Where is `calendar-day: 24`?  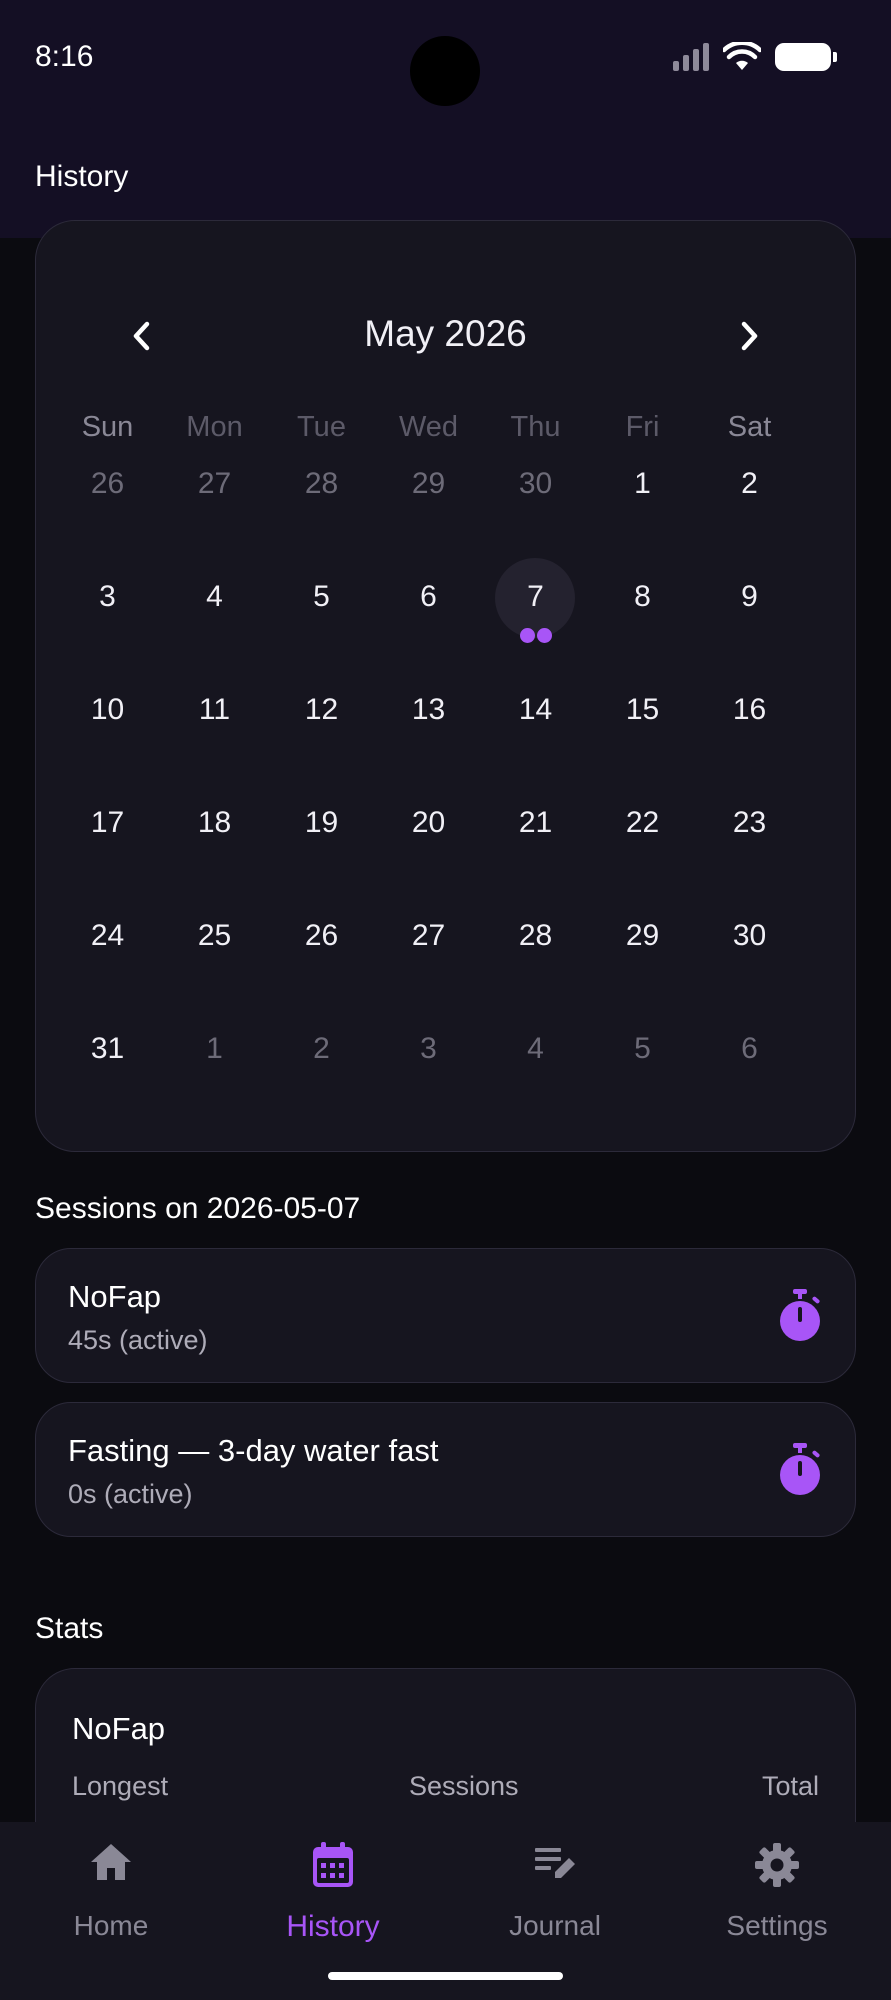
calendar-day: 24 is located at coordinates (107, 969).